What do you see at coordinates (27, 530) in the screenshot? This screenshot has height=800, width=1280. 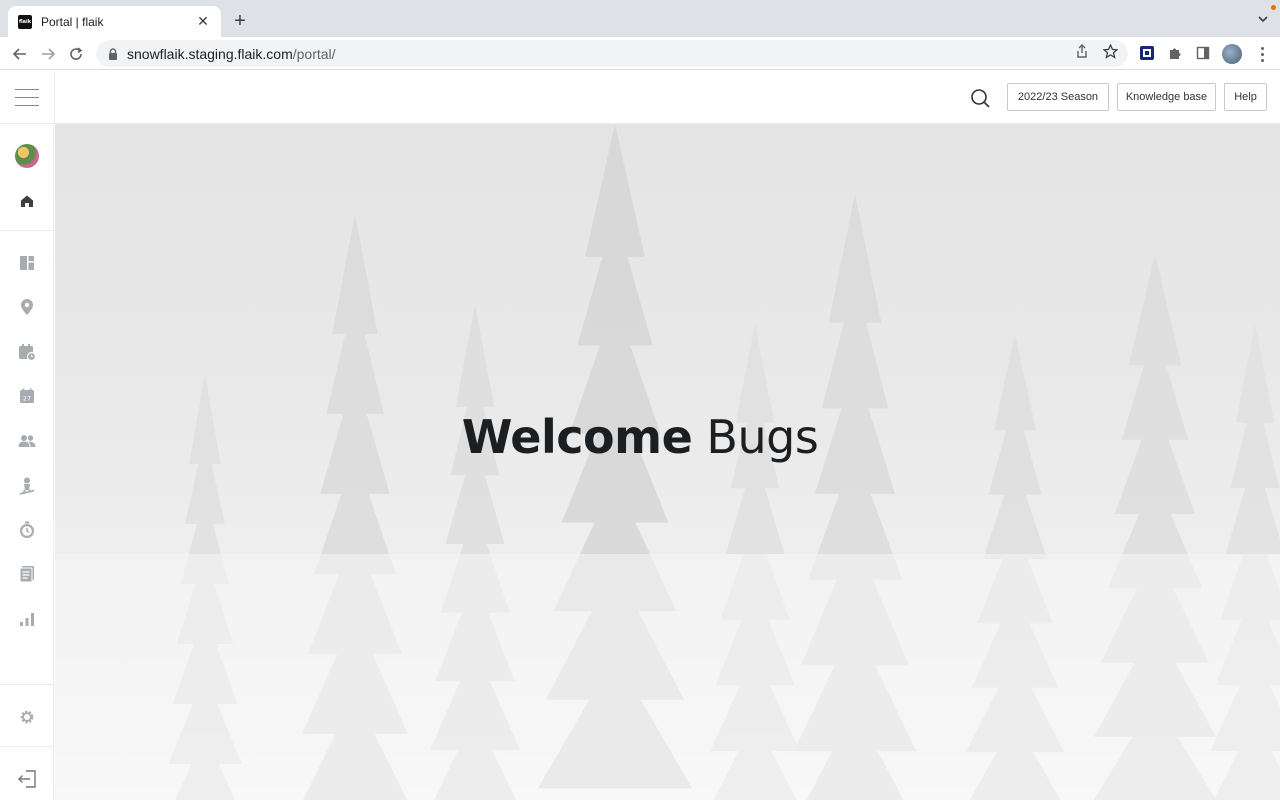 I see `stopwatch-icon` at bounding box center [27, 530].